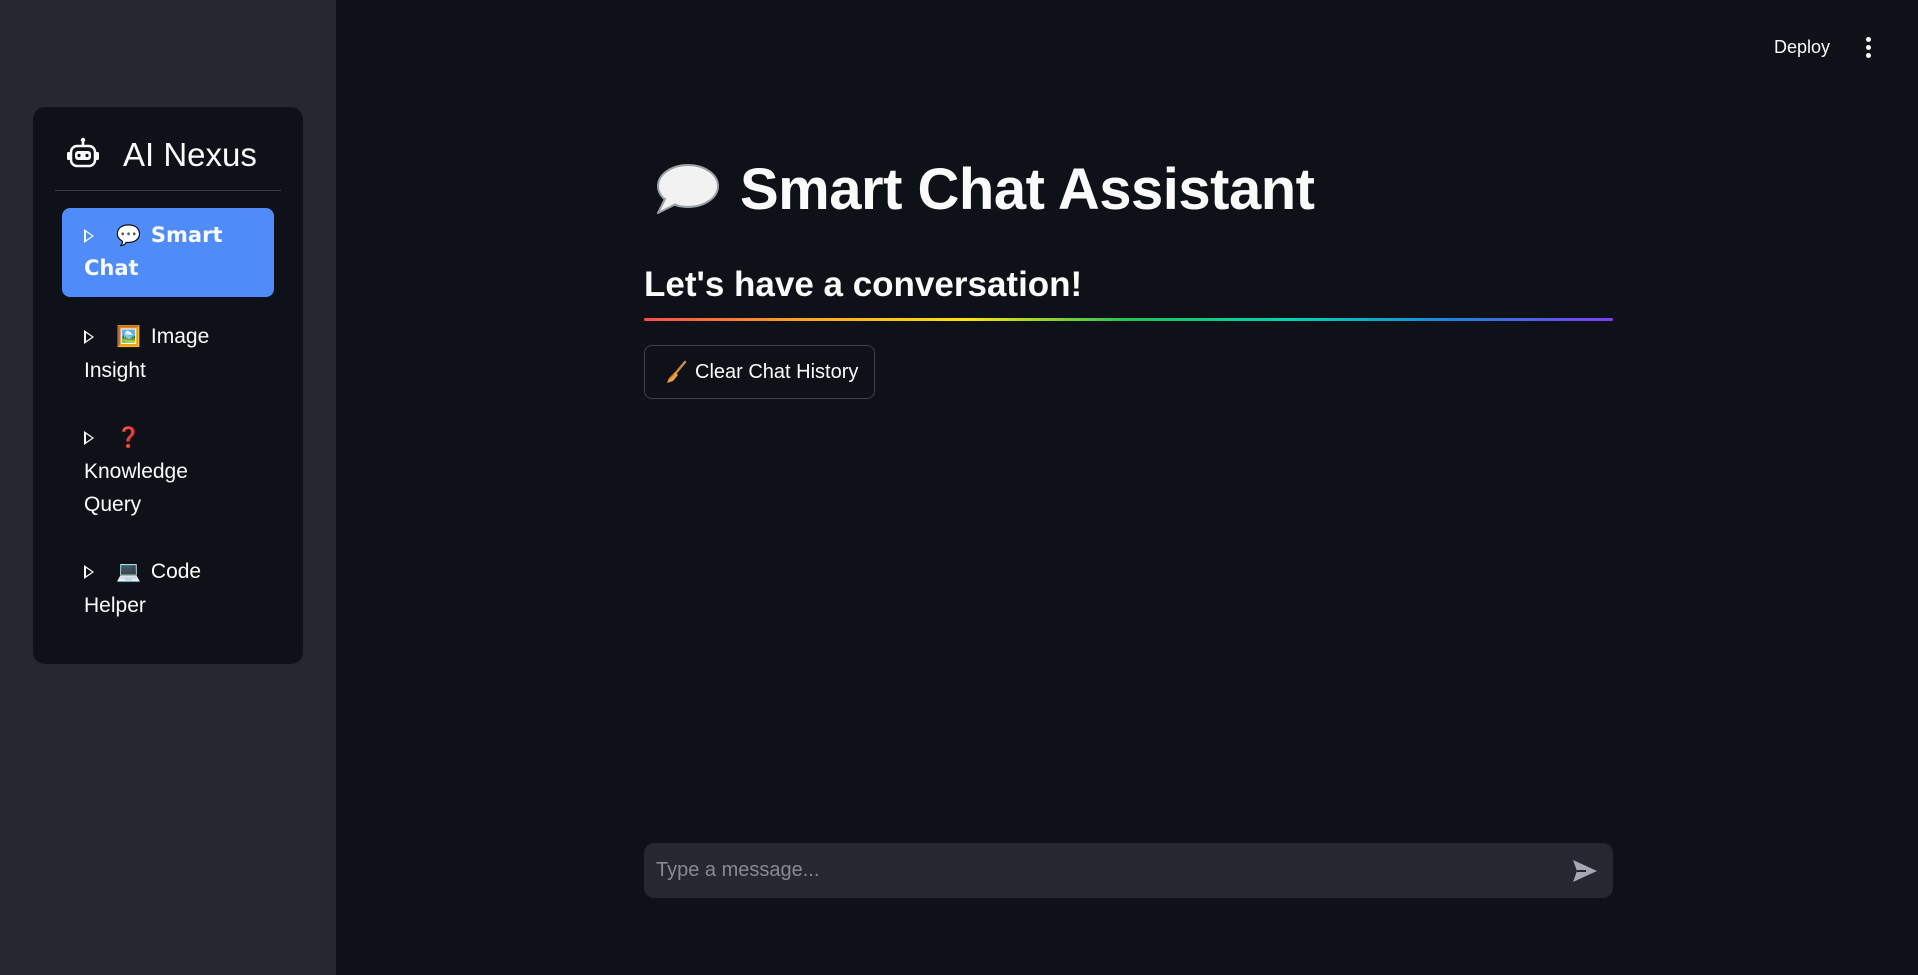 This screenshot has width=1918, height=975. What do you see at coordinates (128, 438) in the screenshot?
I see `question-mark-icon: ❓` at bounding box center [128, 438].